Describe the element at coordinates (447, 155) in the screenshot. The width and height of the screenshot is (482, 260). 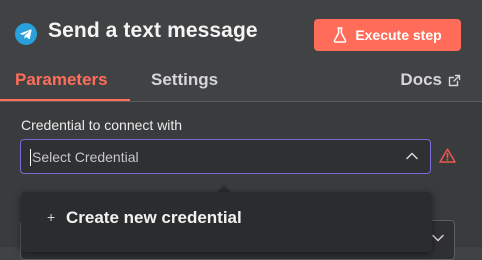
I see `warning-icon` at that location.